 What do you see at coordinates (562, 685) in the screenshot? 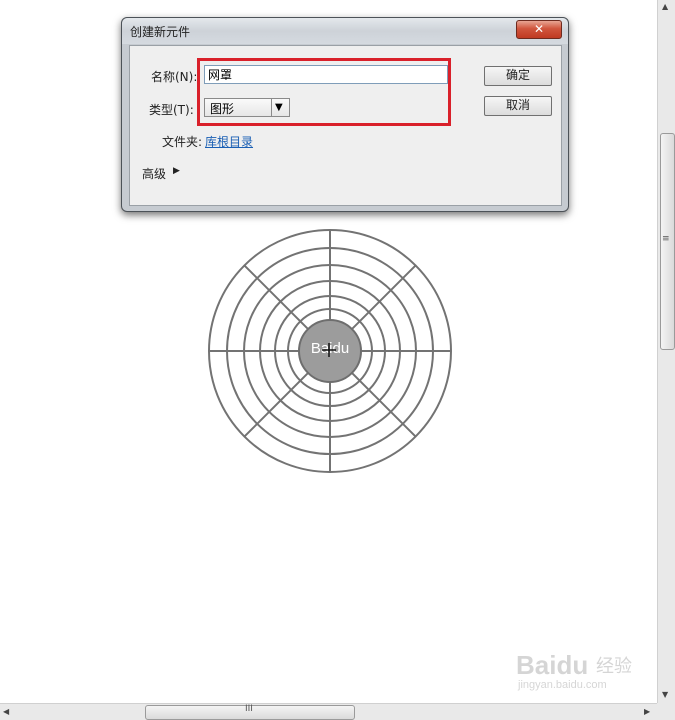
I see `watermark-url: jingyan.baidu.com` at bounding box center [562, 685].